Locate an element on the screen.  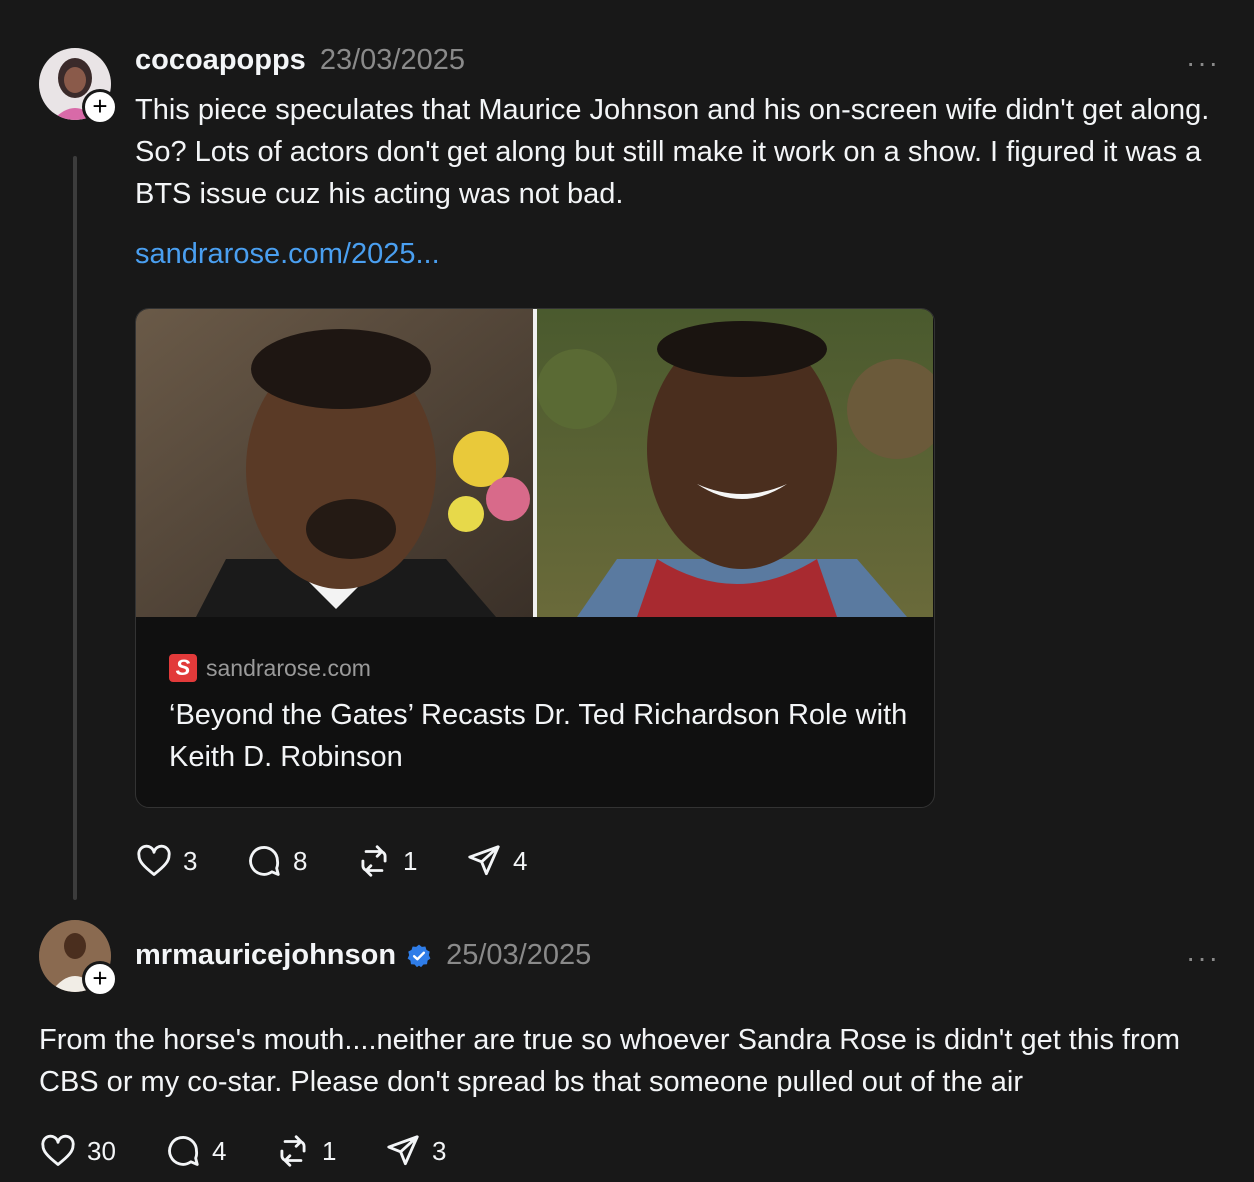
action-bar: 30 4 1 3 is located at coordinates (266, 1151).